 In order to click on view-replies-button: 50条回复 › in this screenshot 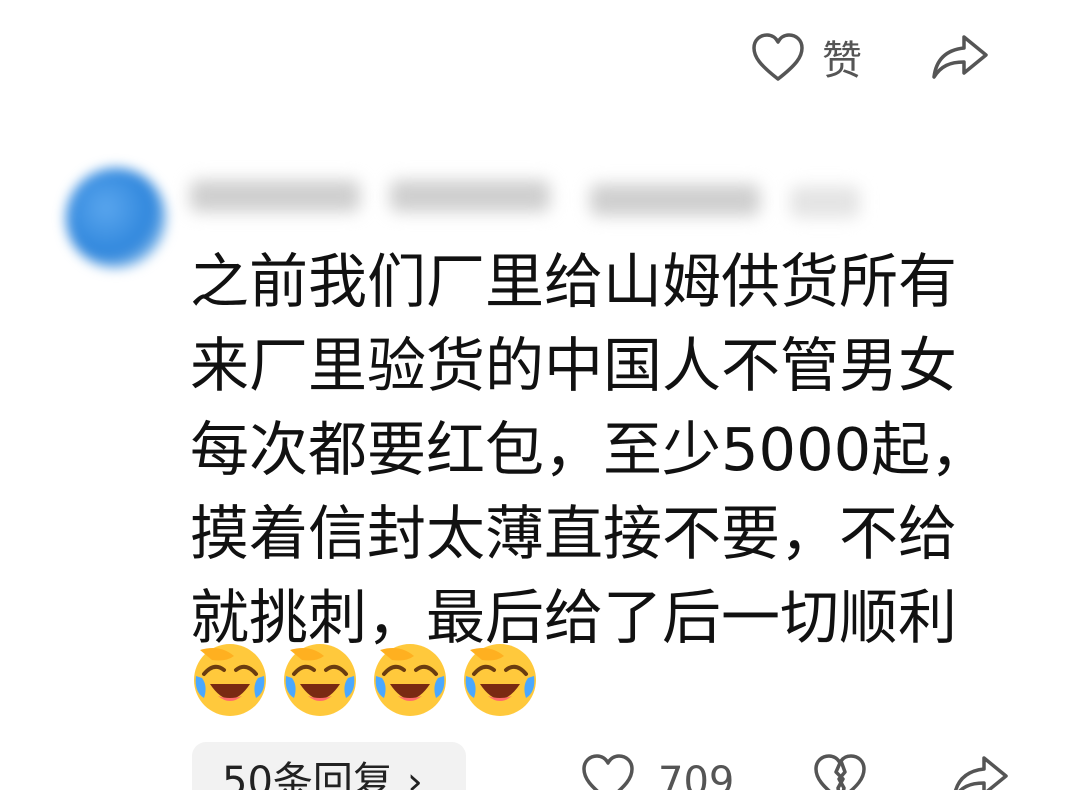, I will do `click(329, 766)`.